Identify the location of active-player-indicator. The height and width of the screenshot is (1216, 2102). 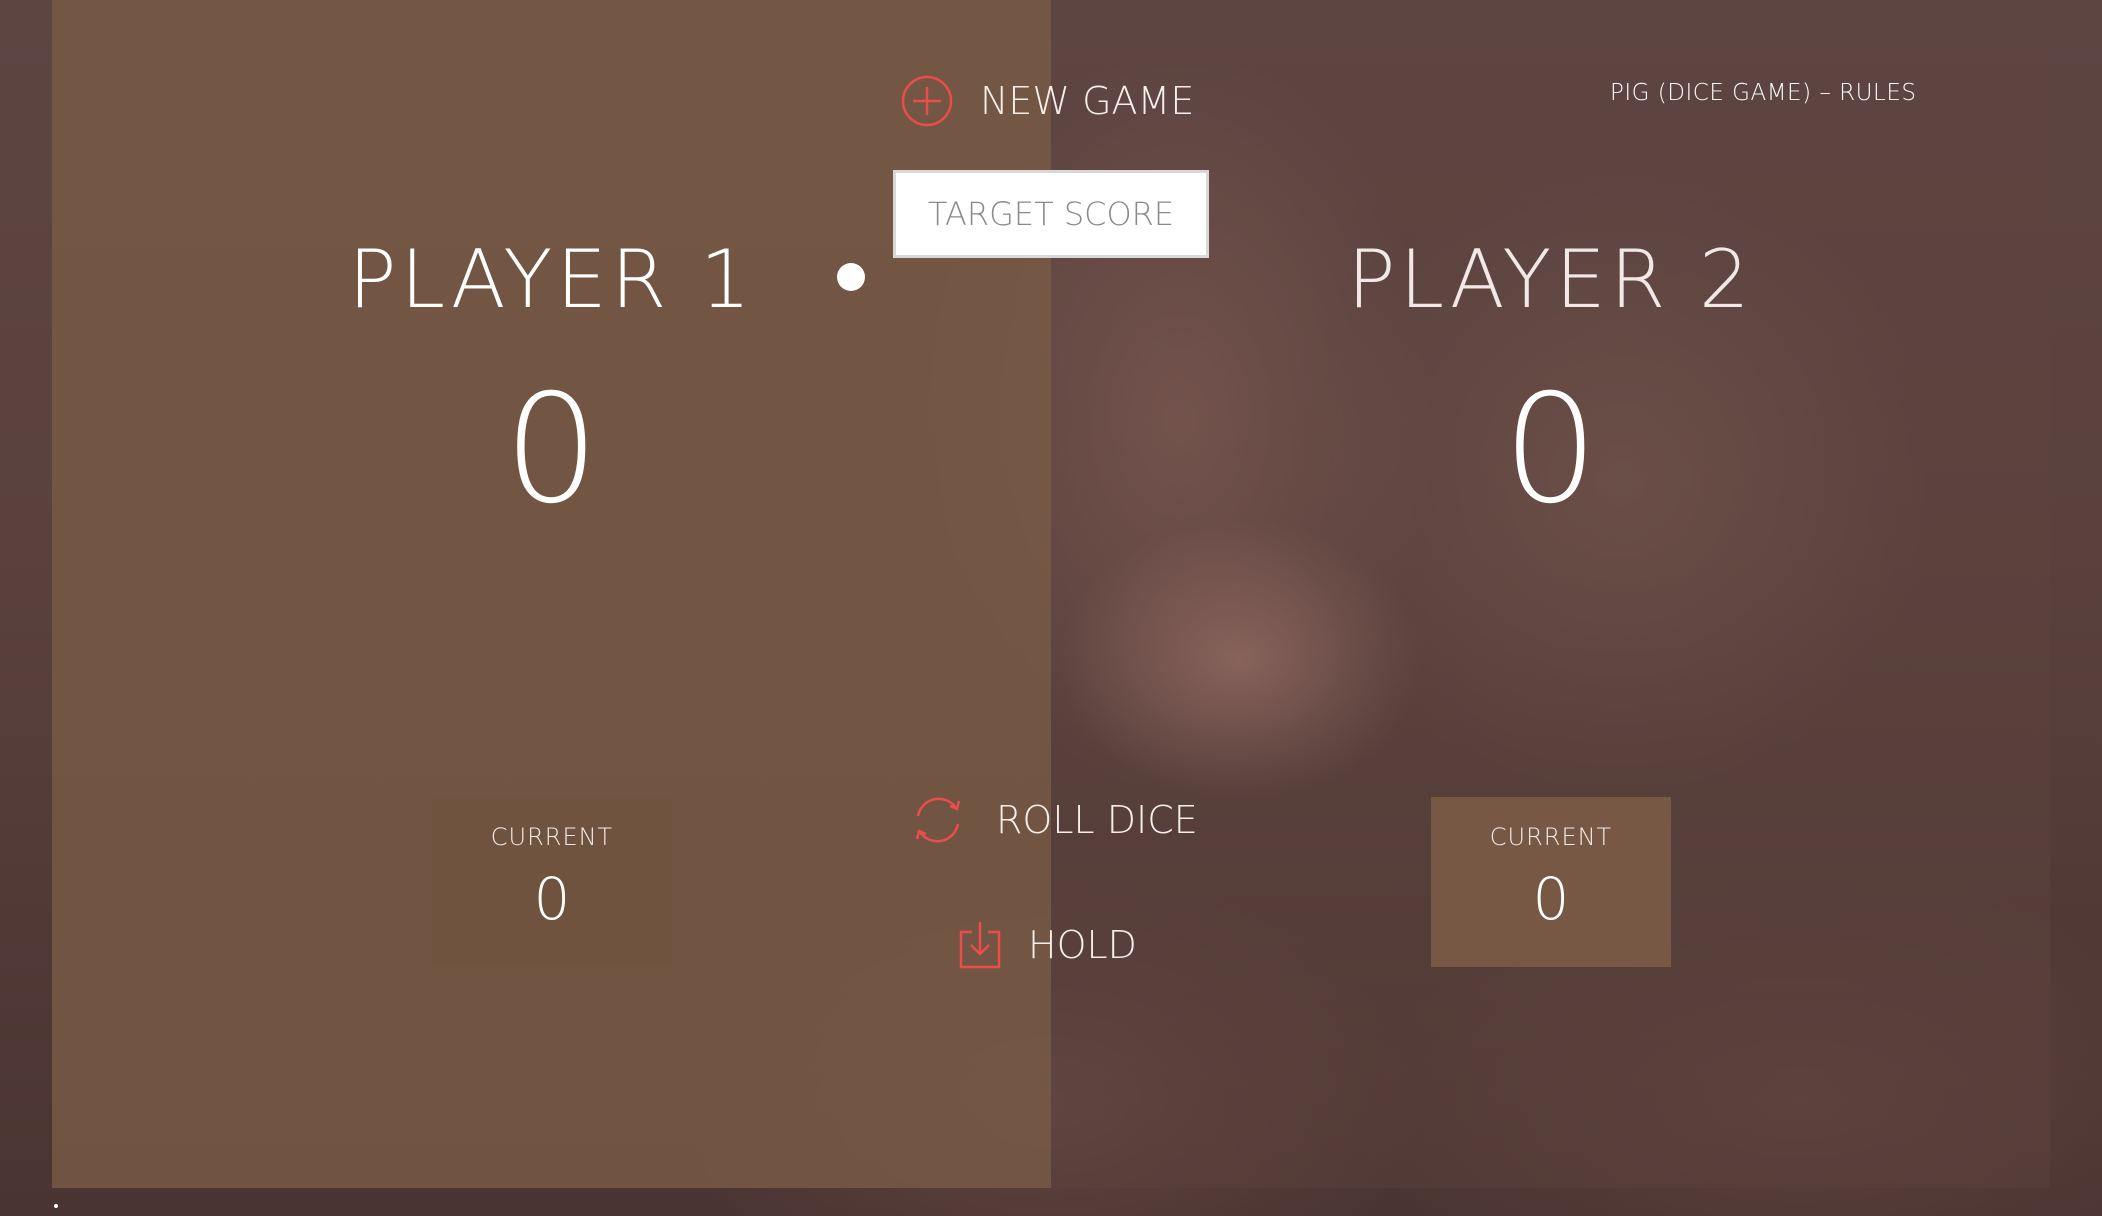
(851, 277).